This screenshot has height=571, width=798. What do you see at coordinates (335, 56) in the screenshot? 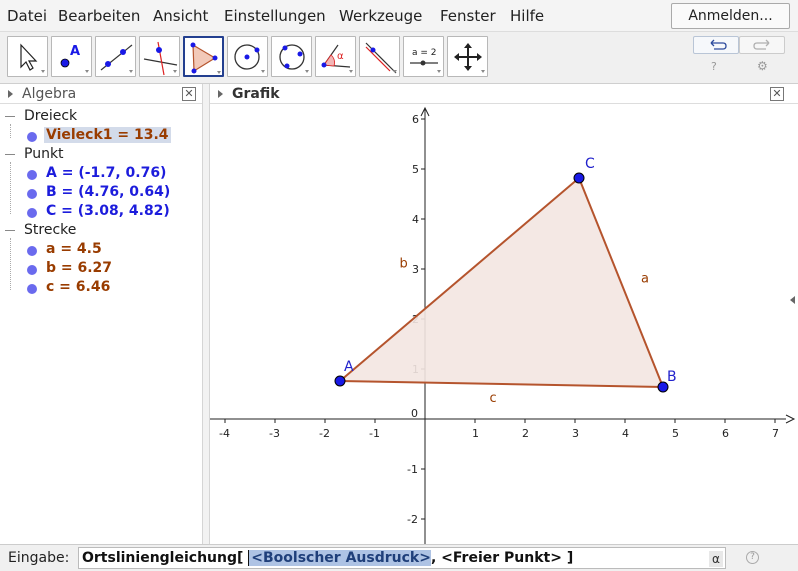
I see `angle-tool-button: α` at bounding box center [335, 56].